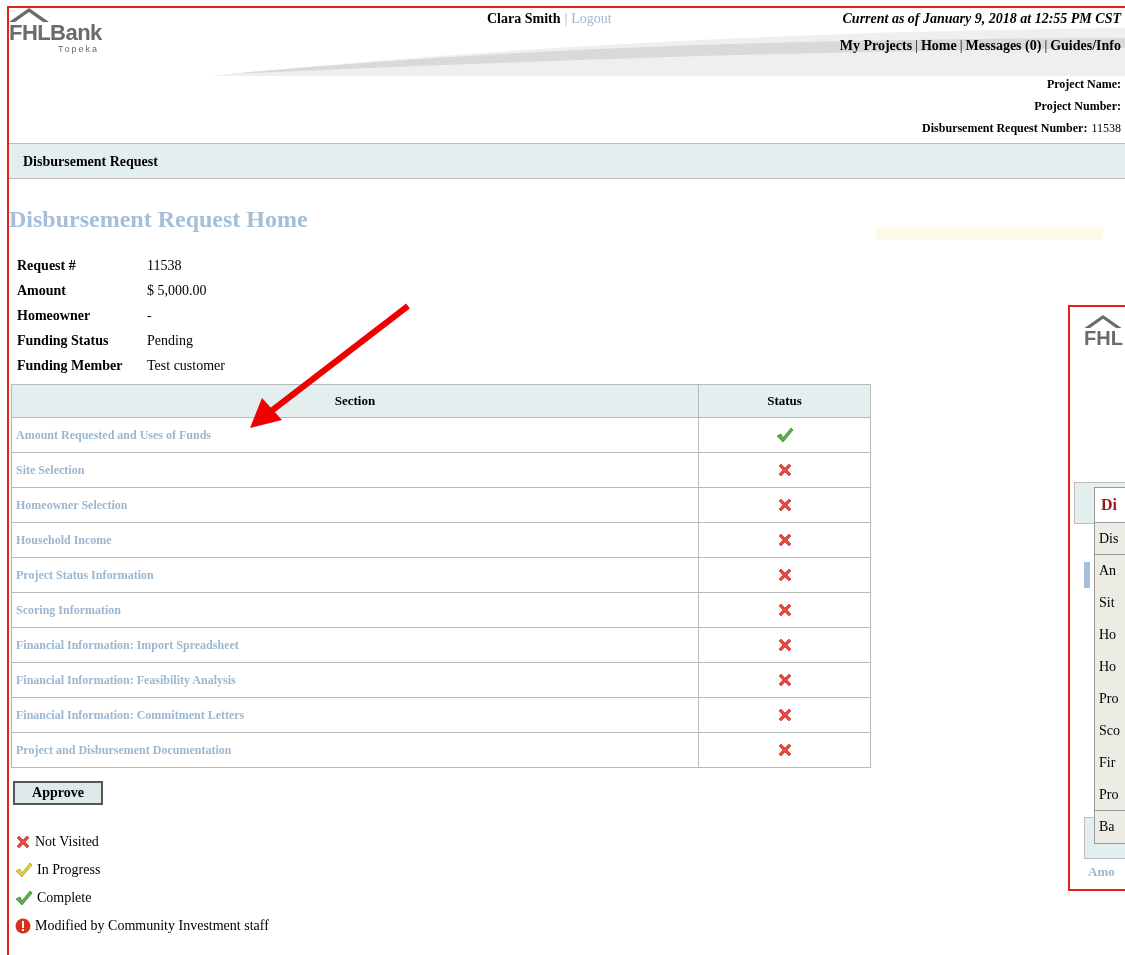  What do you see at coordinates (355, 401) in the screenshot?
I see `column-header: Section` at bounding box center [355, 401].